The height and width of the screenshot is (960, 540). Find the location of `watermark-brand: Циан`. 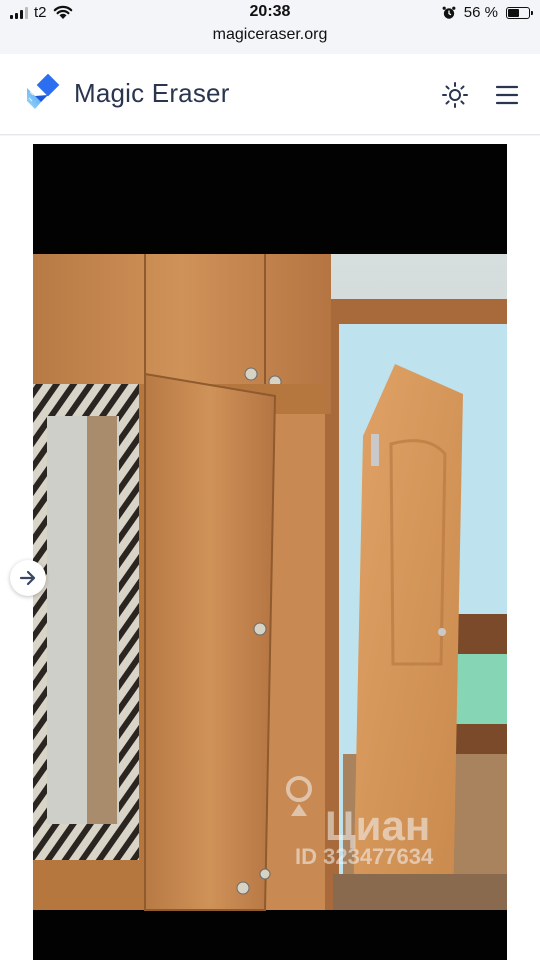

watermark-brand: Циан is located at coordinates (377, 825).